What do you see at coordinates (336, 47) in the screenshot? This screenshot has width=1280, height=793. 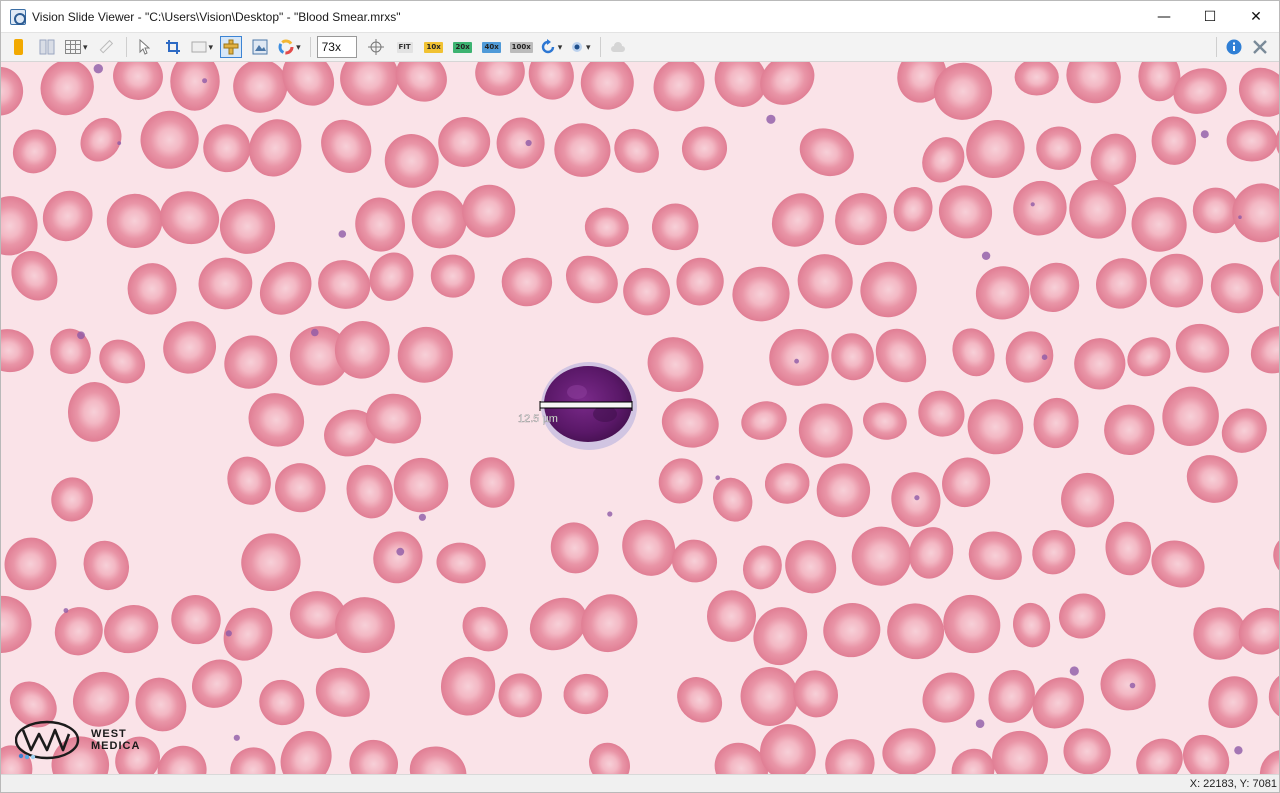 I see `zoom-input: 73x` at bounding box center [336, 47].